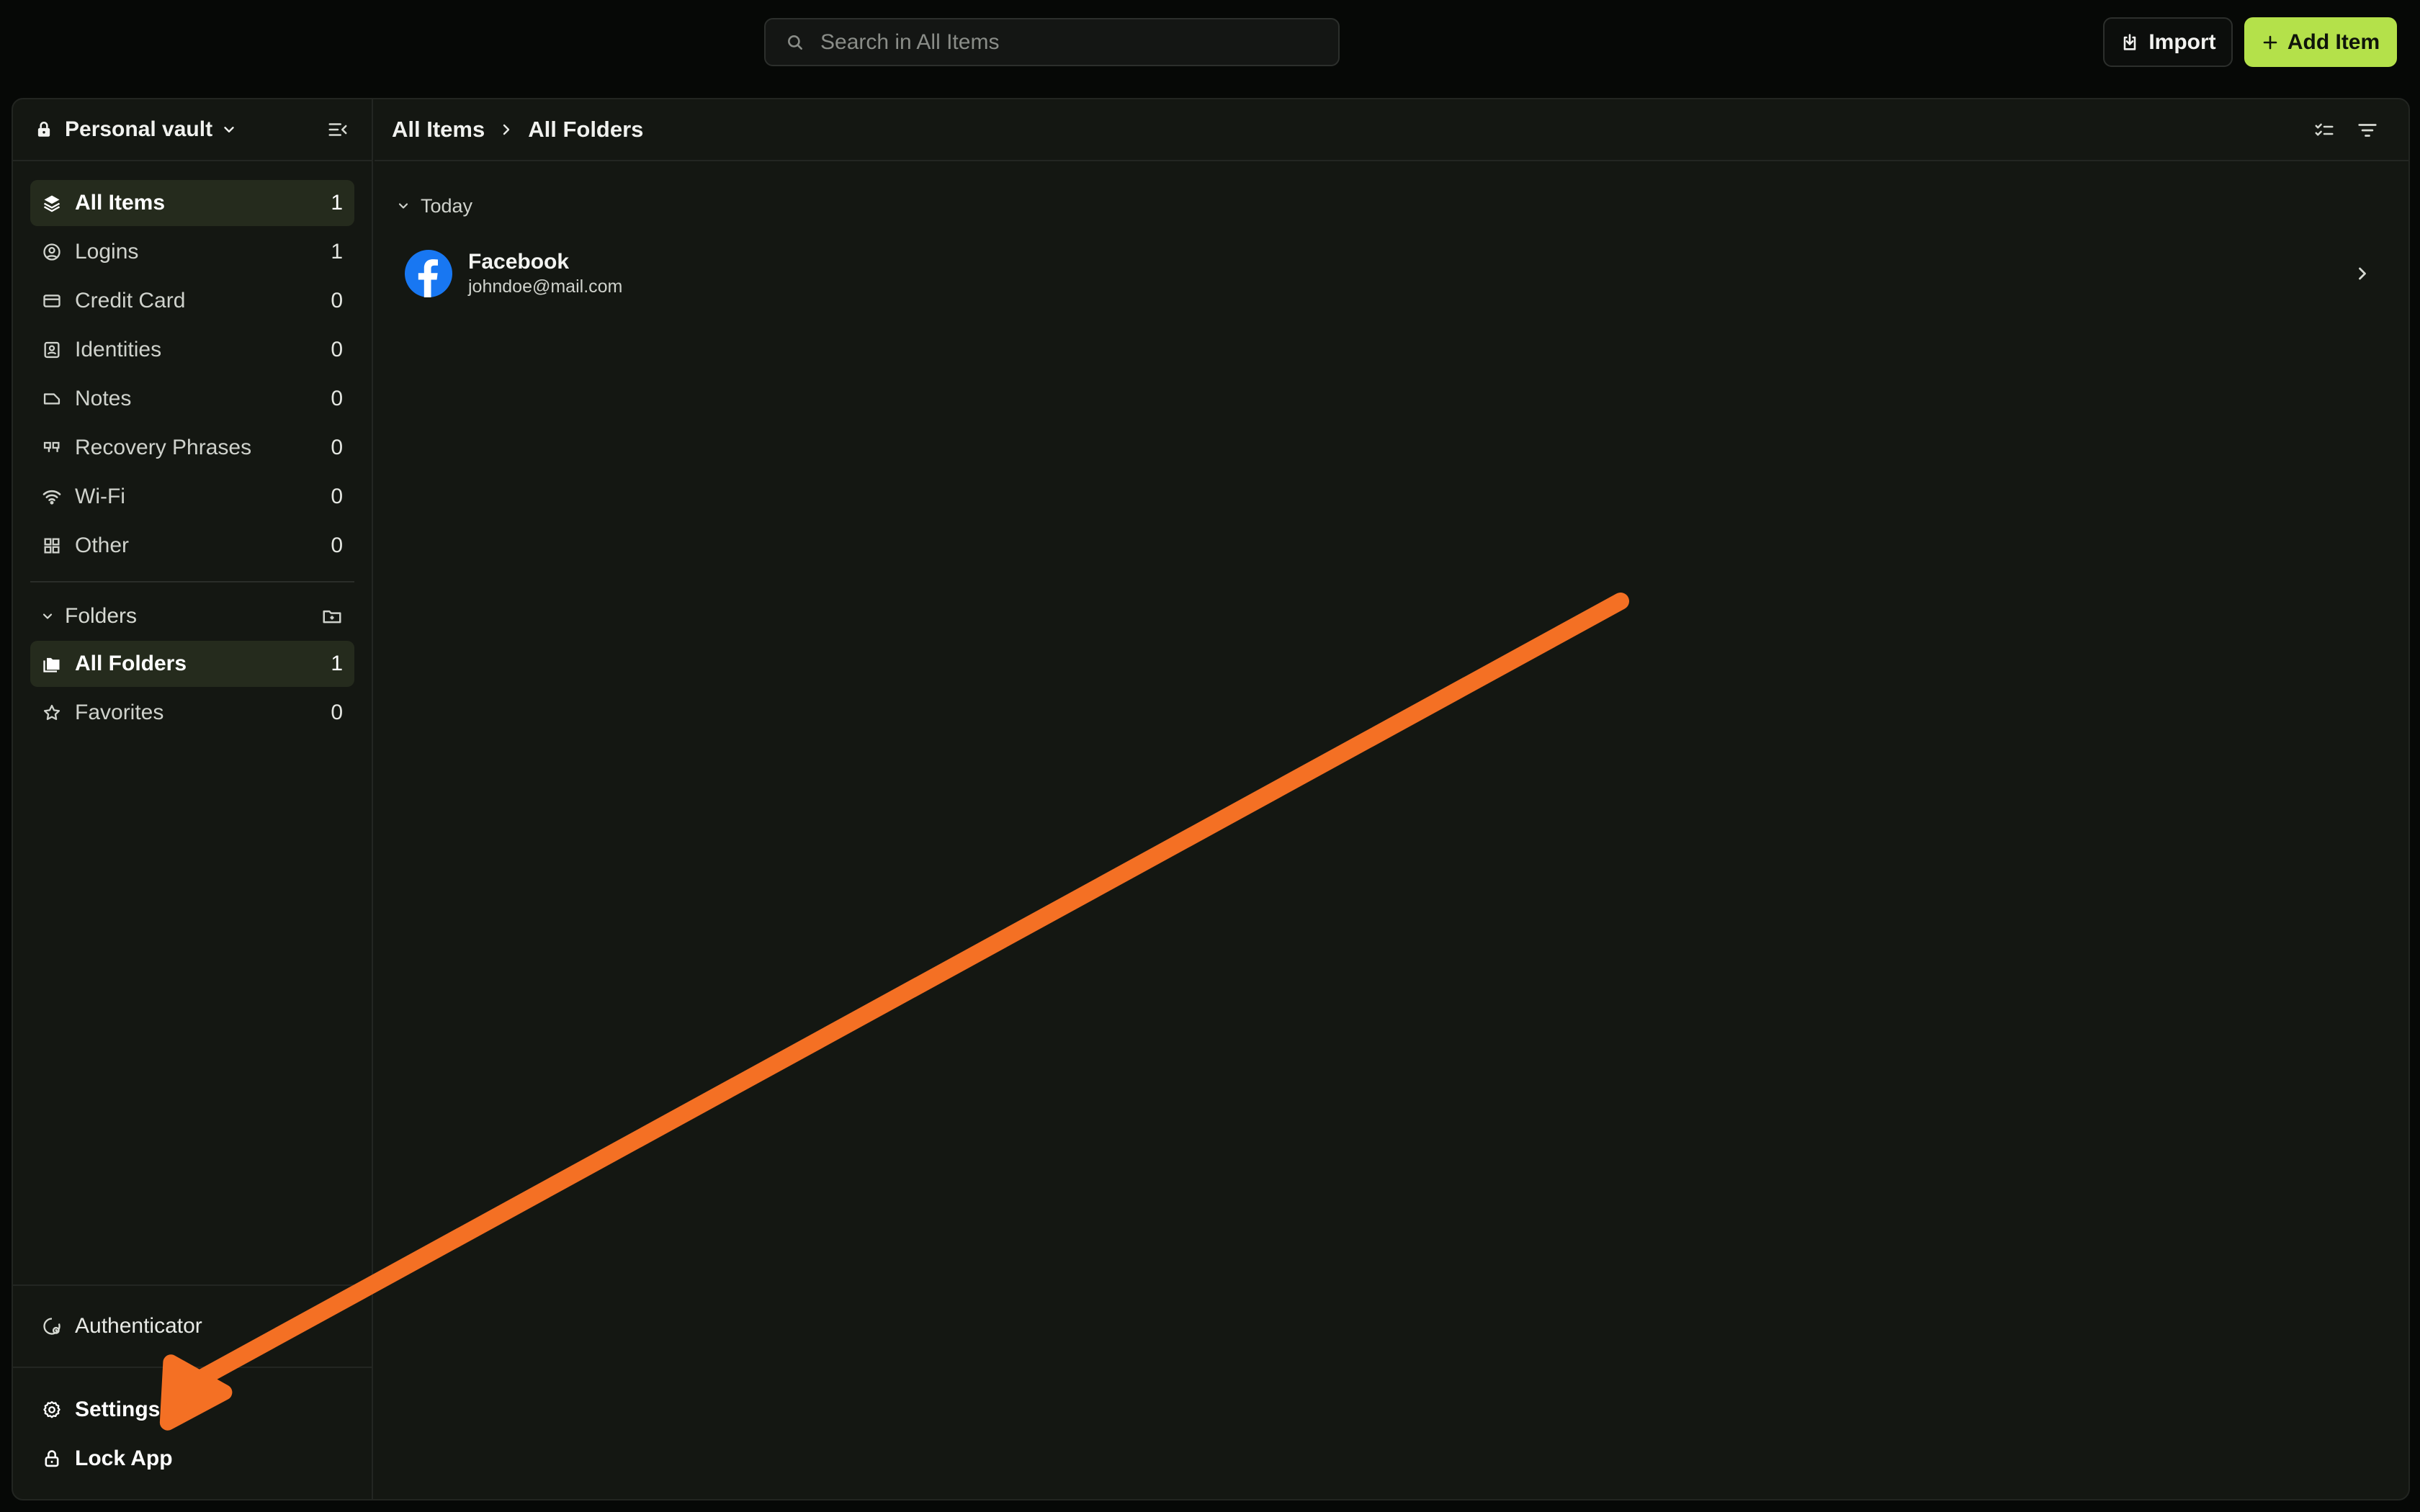 The image size is (2420, 1512). What do you see at coordinates (52, 546) in the screenshot?
I see `grid-icon` at bounding box center [52, 546].